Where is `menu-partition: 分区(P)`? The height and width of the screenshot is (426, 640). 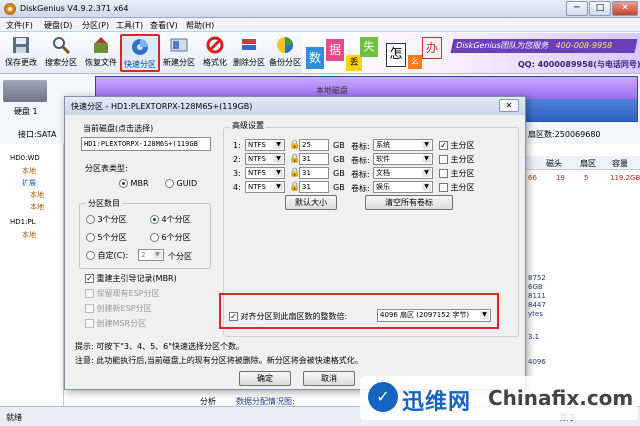 menu-partition: 分区(P) is located at coordinates (95, 25).